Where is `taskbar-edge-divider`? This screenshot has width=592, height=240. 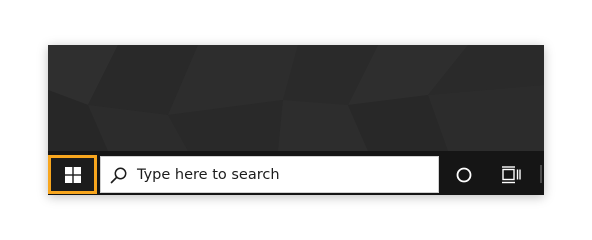
taskbar-edge-divider is located at coordinates (541, 174).